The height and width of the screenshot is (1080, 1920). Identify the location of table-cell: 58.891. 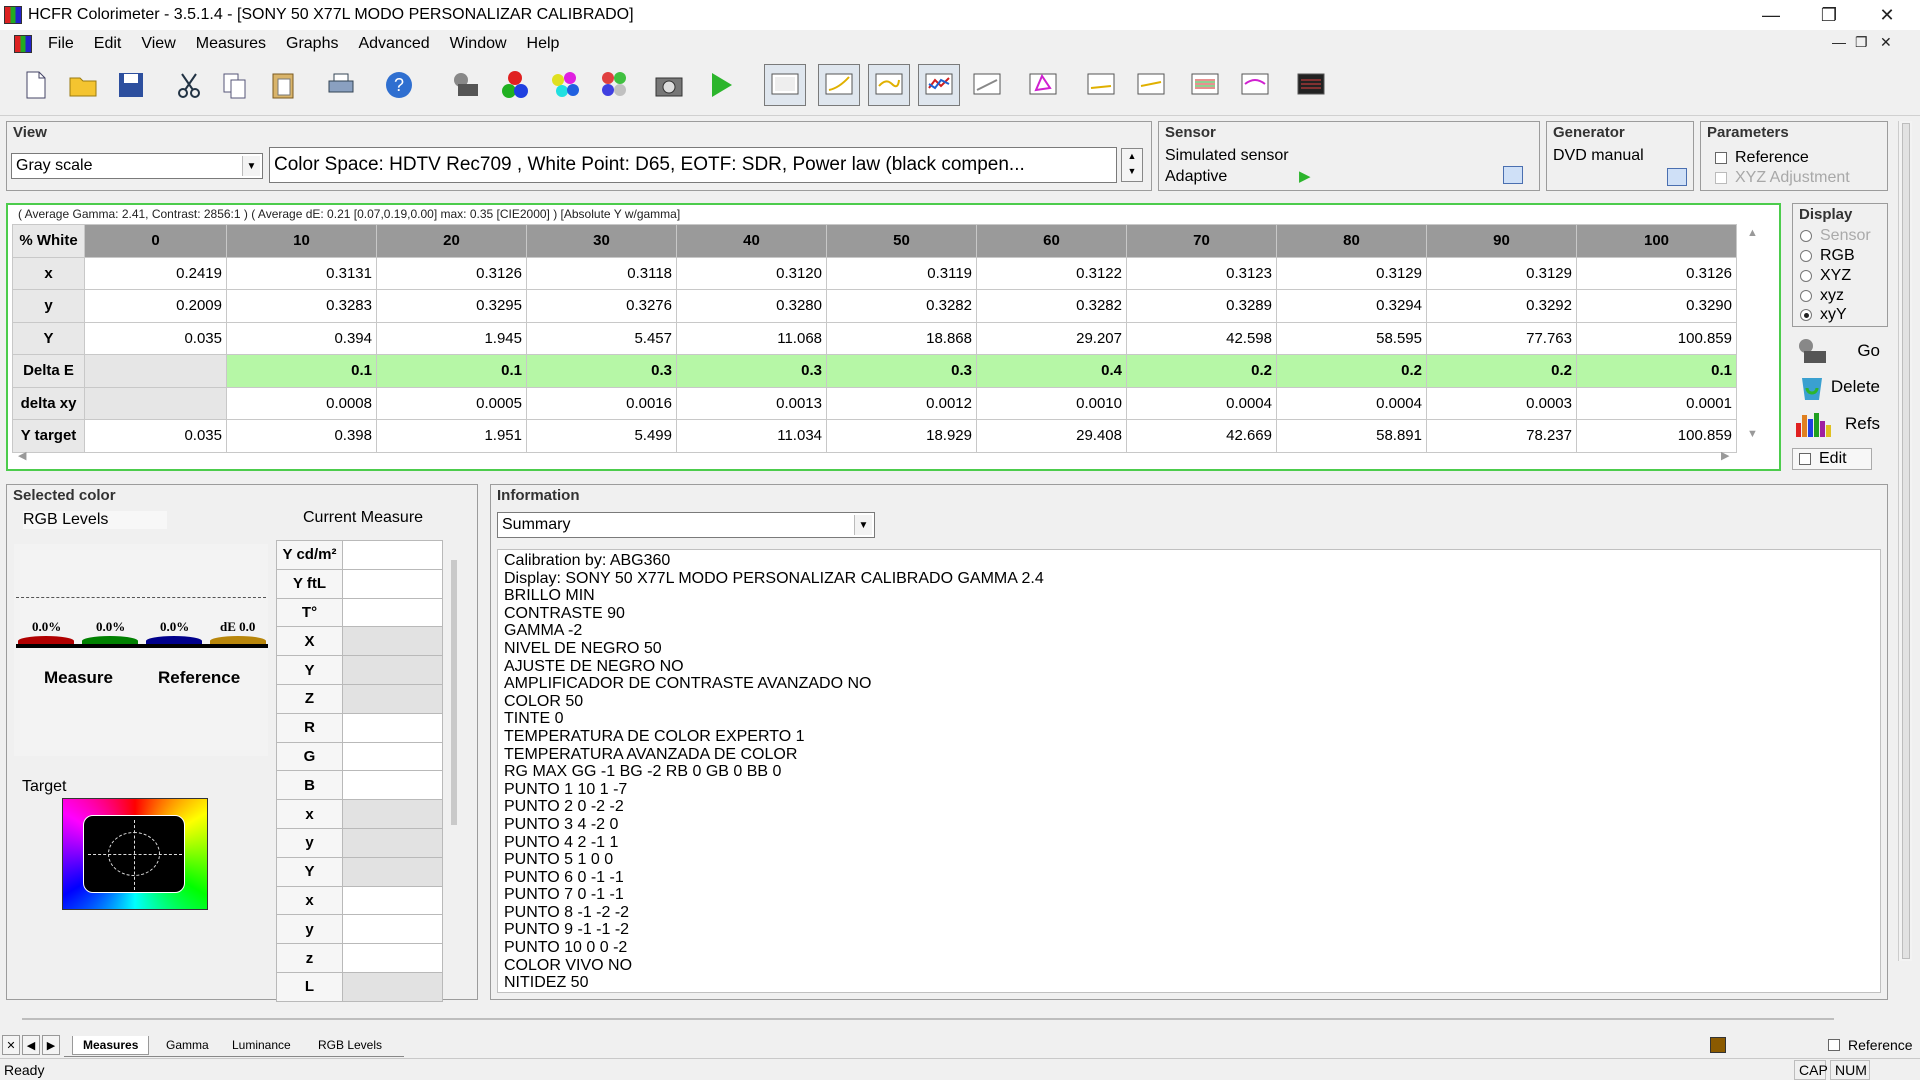
(1351, 436).